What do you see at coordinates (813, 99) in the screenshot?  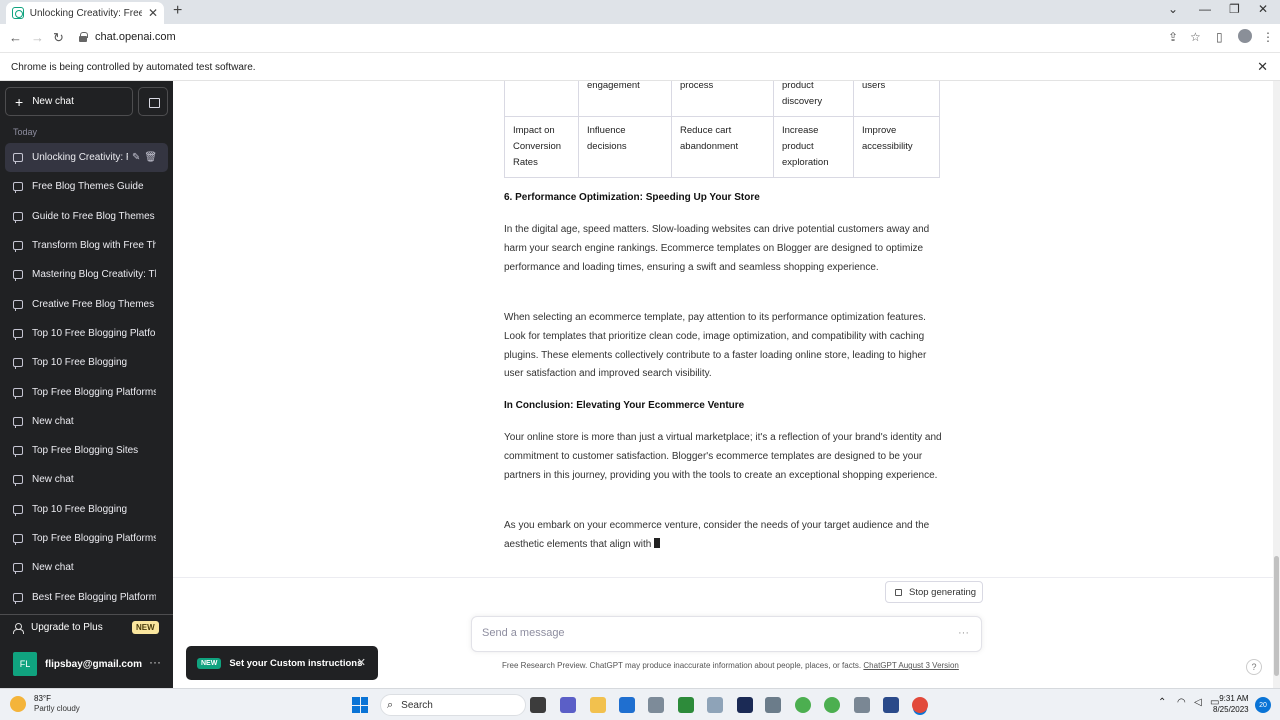 I see `table-cell: product discovery` at bounding box center [813, 99].